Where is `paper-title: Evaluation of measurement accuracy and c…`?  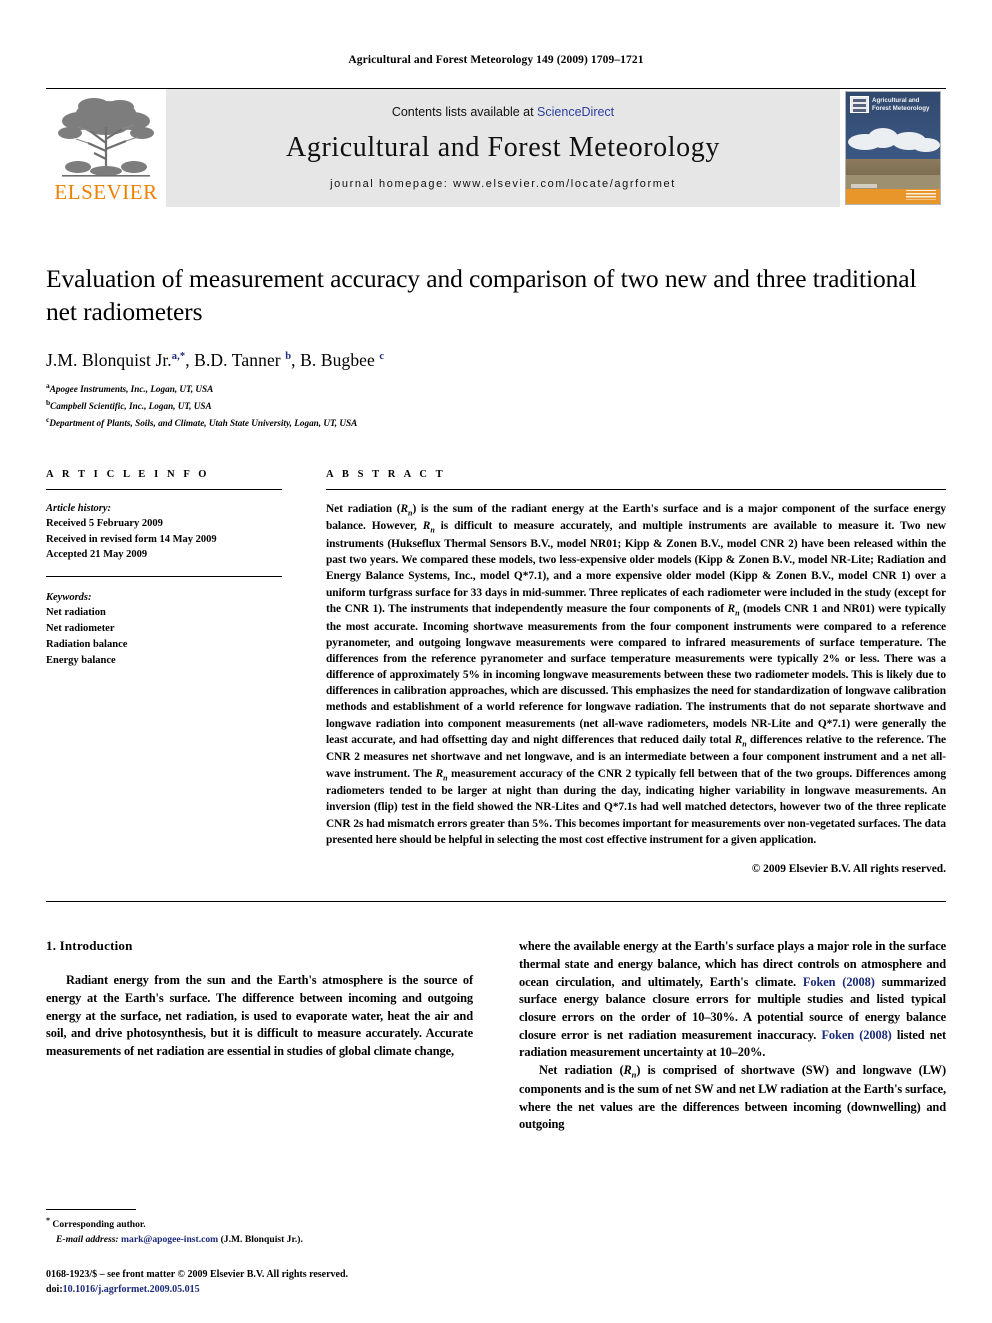 paper-title: Evaluation of measurement accuracy and c… is located at coordinates (481, 295).